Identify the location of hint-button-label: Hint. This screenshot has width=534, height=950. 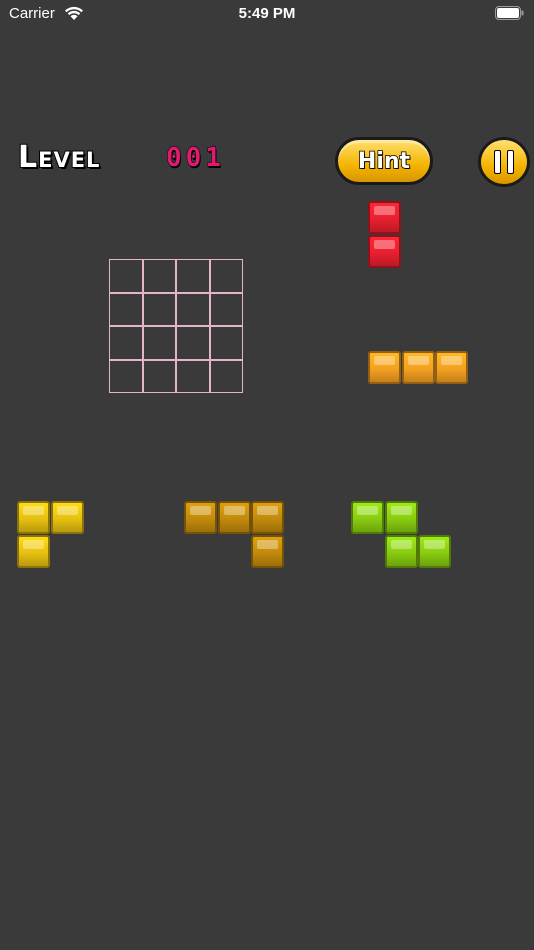
(384, 161).